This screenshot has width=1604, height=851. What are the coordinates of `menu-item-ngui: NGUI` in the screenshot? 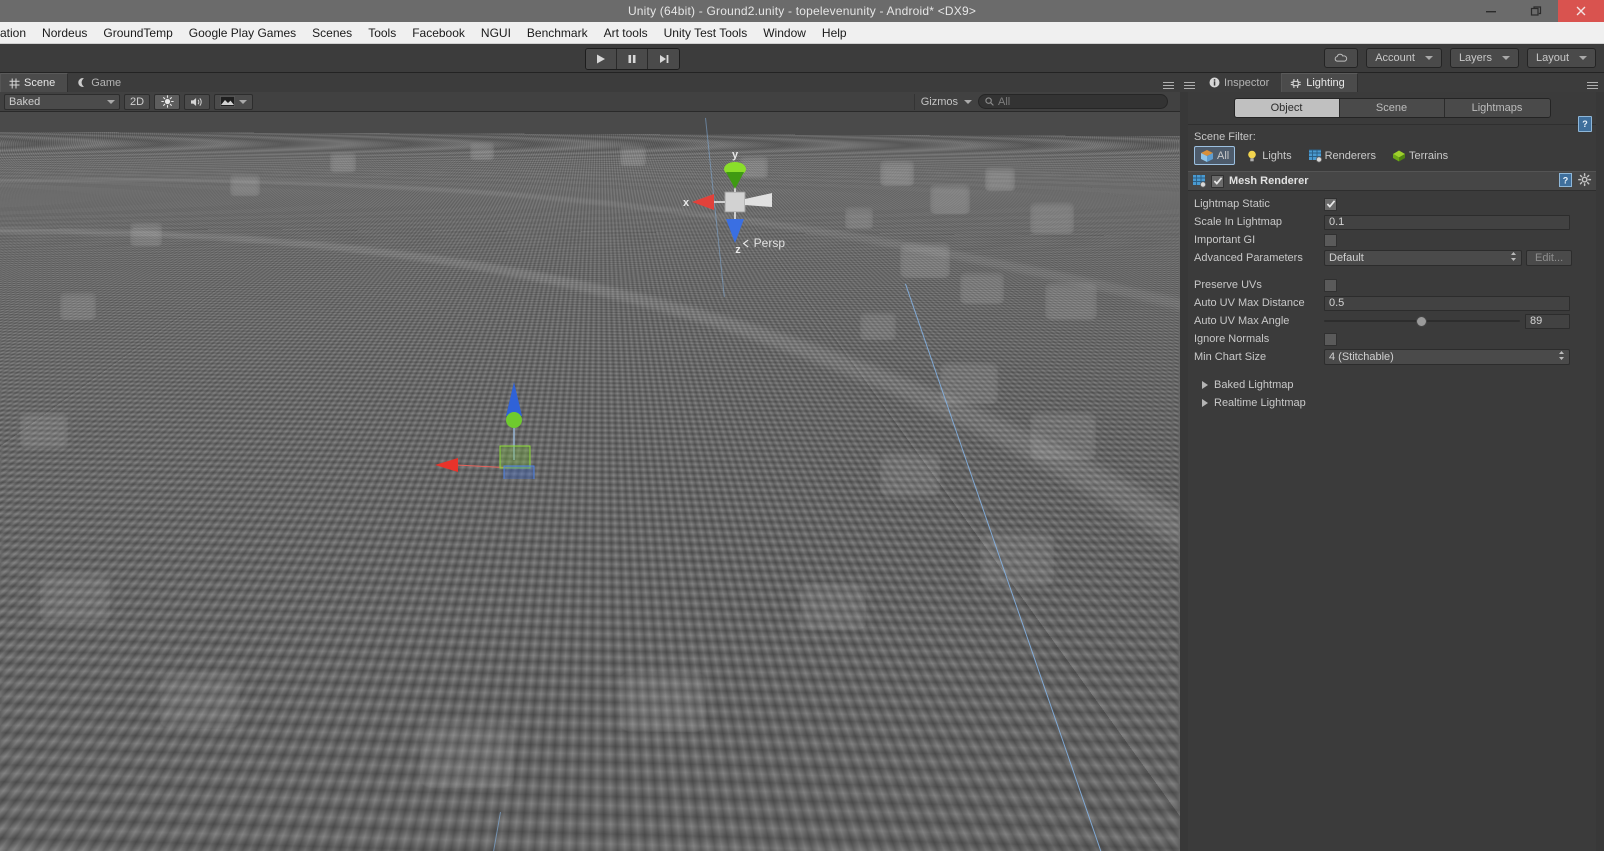 It's located at (496, 33).